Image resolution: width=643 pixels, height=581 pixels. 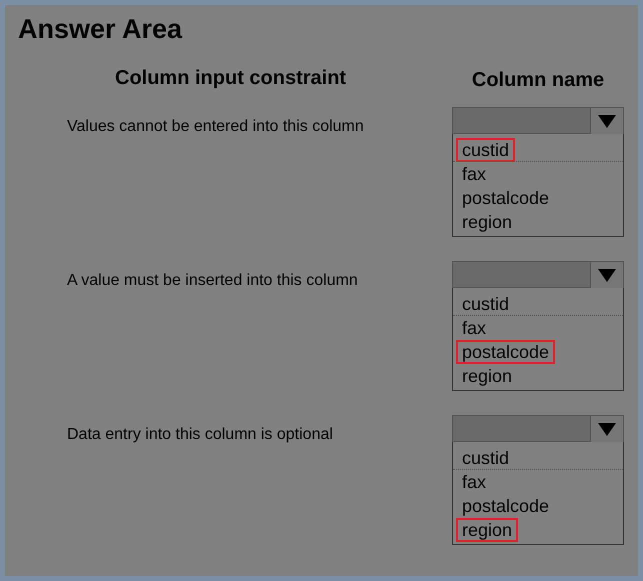 I want to click on constraint-text: A value must be inserted into this column, so click(x=212, y=281).